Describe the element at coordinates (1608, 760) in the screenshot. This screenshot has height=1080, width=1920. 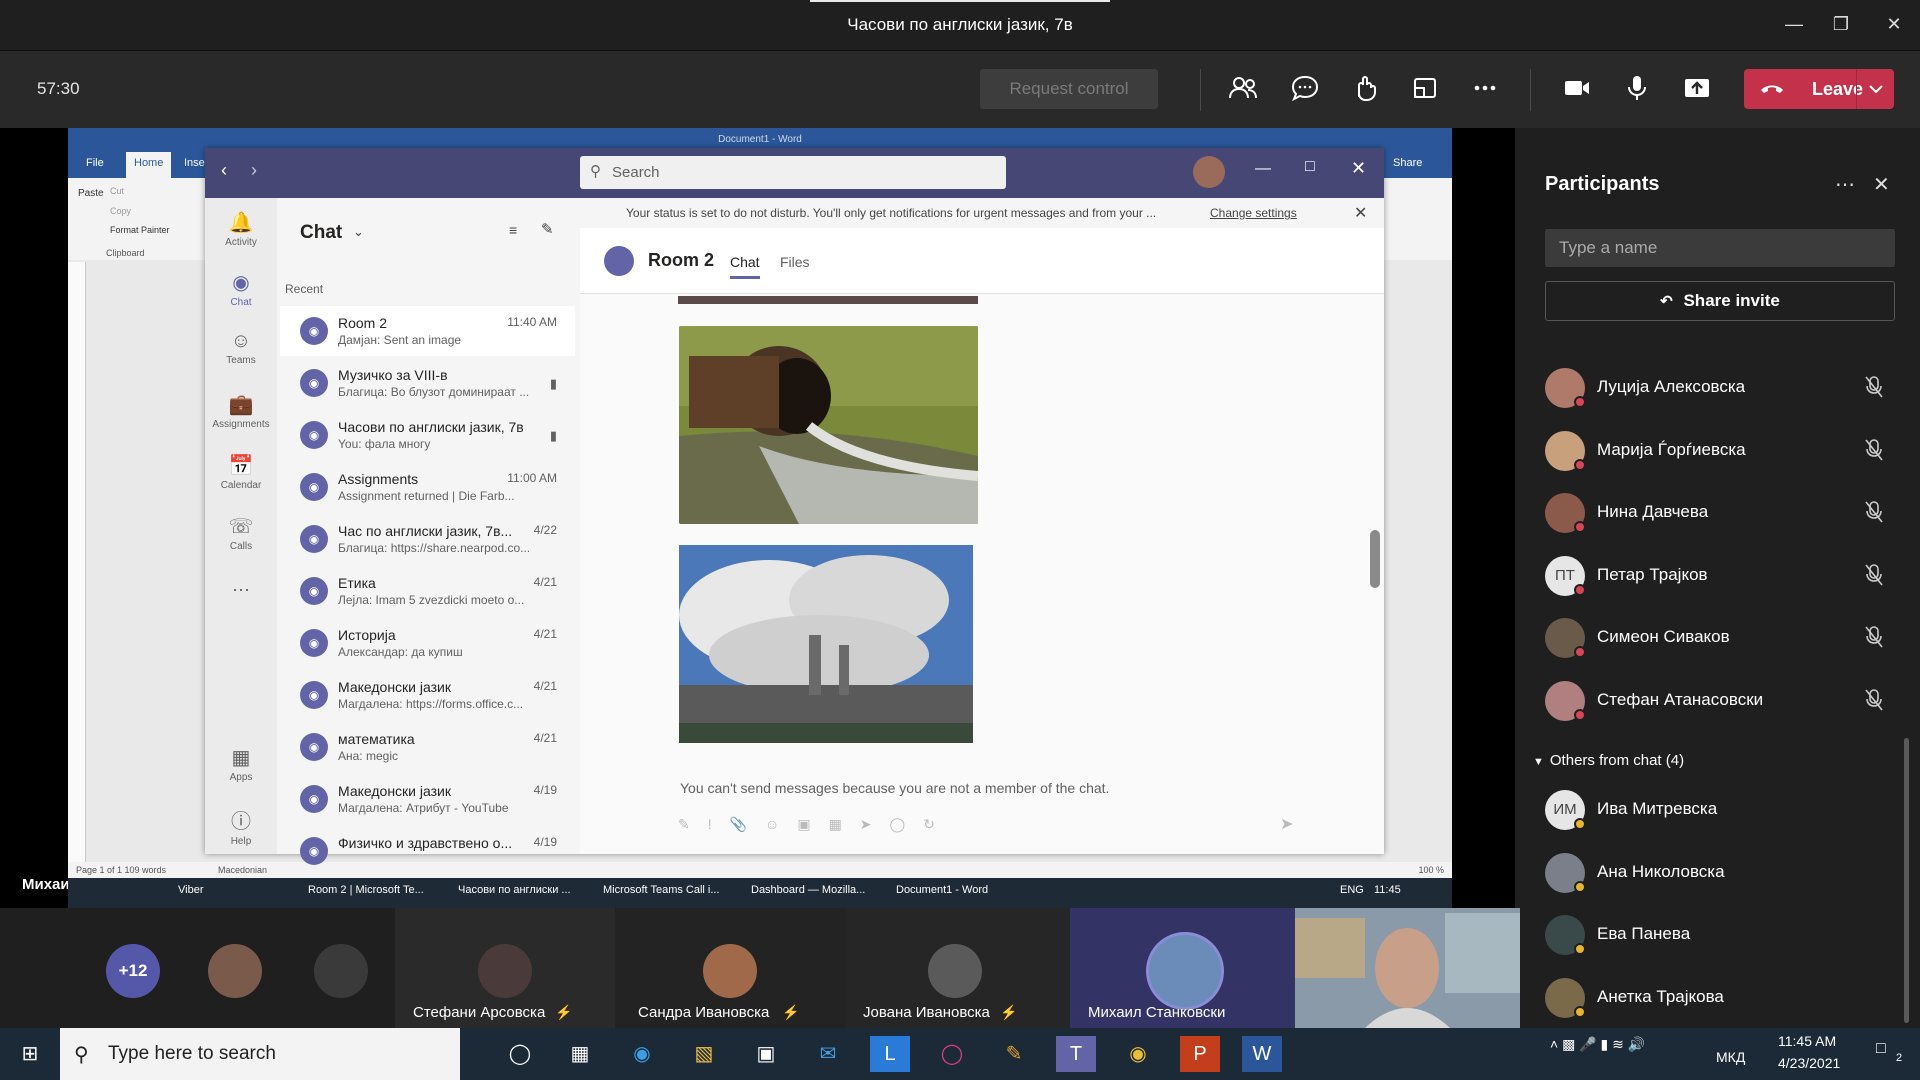
I see `others-from-chat-section: ▼ Others from chat (4)` at that location.